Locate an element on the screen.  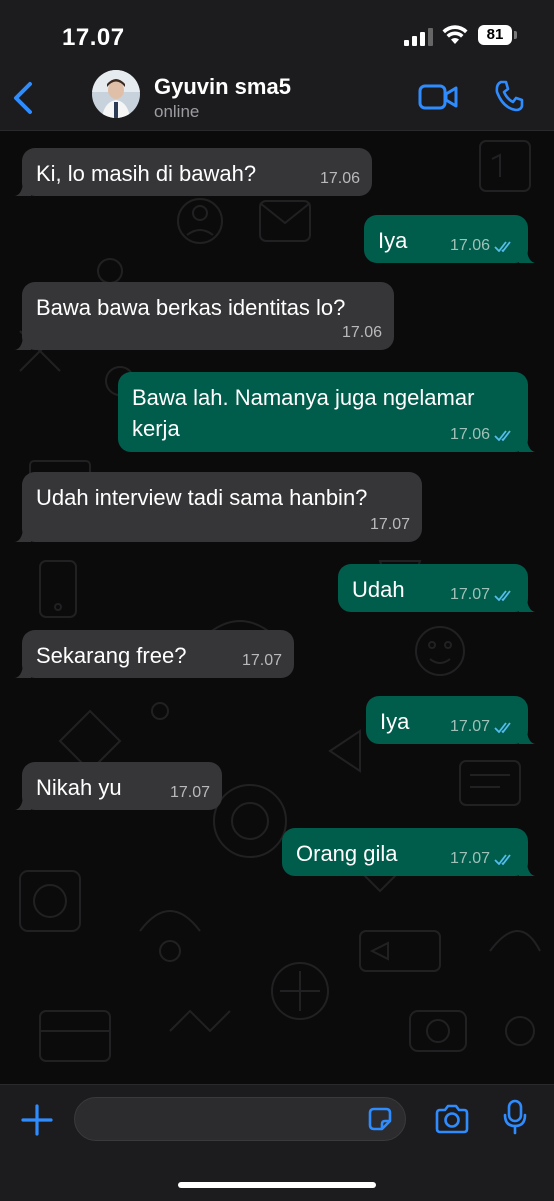
message-bubble-incoming: Bawa bawa berkas identitas lo? 17.06 is located at coordinates (204, 316).